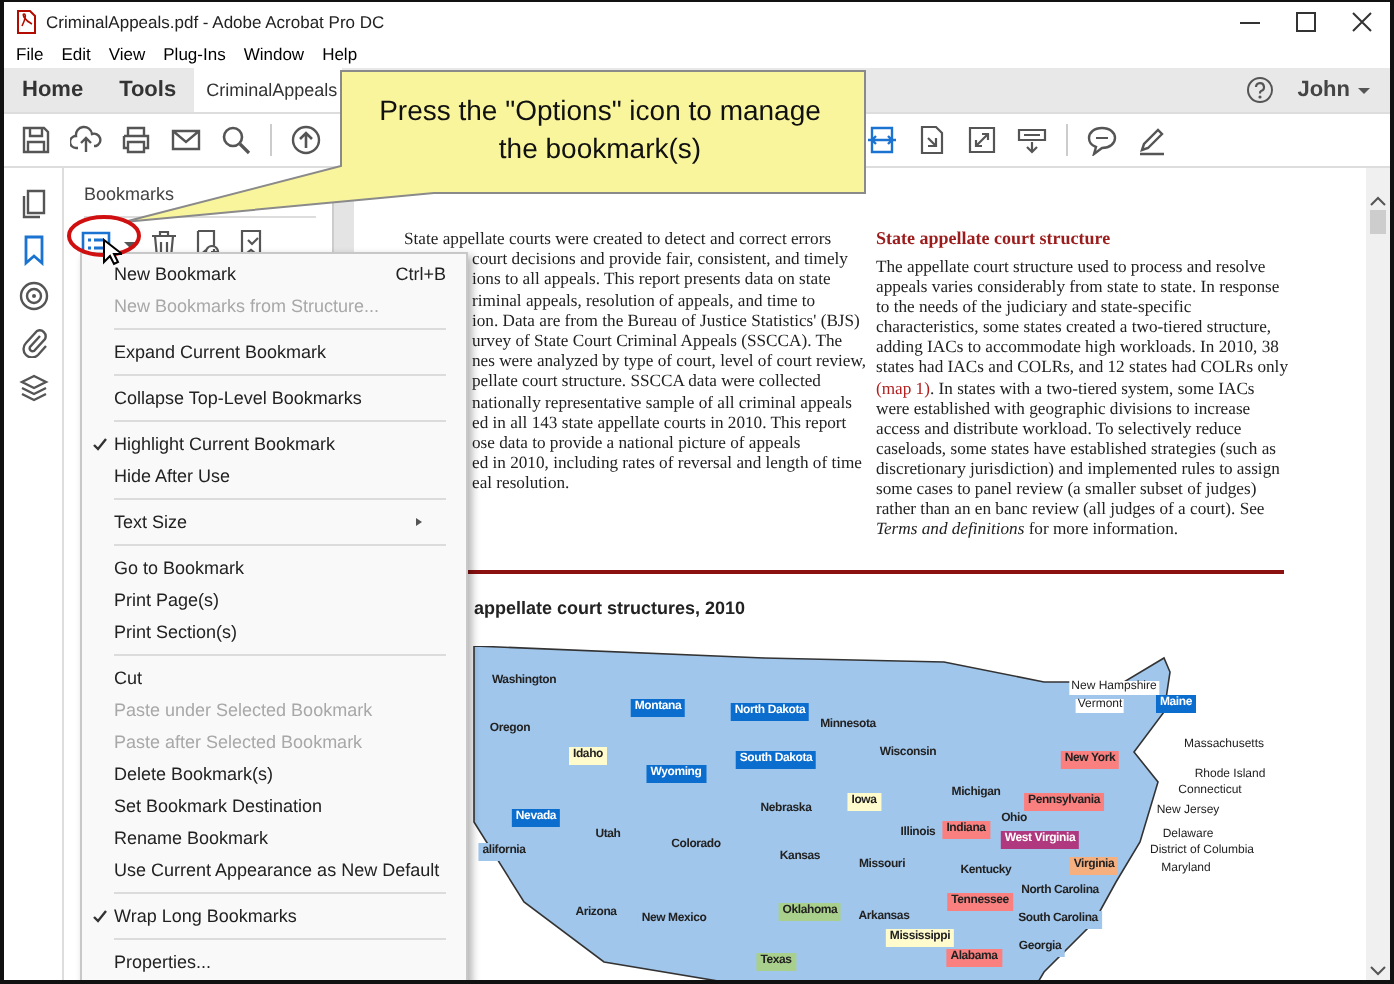  Describe the element at coordinates (651, 279) in the screenshot. I see `body-text-line: ions to all appeals. This report presents data on state` at that location.